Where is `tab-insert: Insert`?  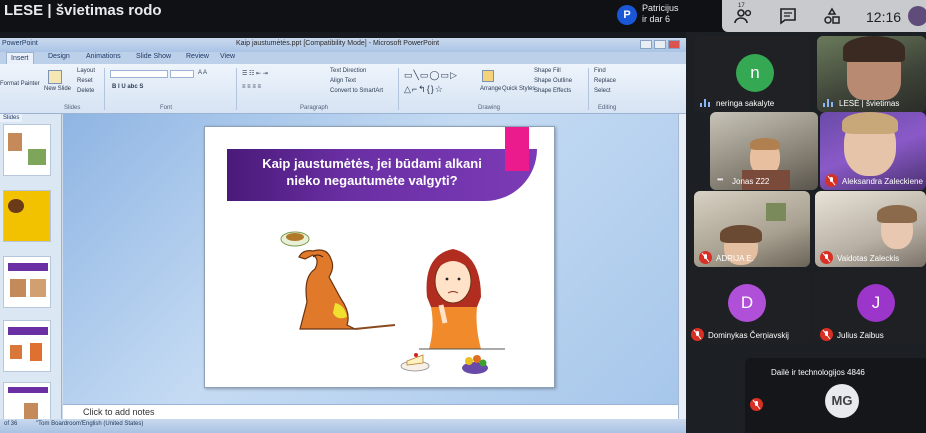 tab-insert: Insert is located at coordinates (20, 58).